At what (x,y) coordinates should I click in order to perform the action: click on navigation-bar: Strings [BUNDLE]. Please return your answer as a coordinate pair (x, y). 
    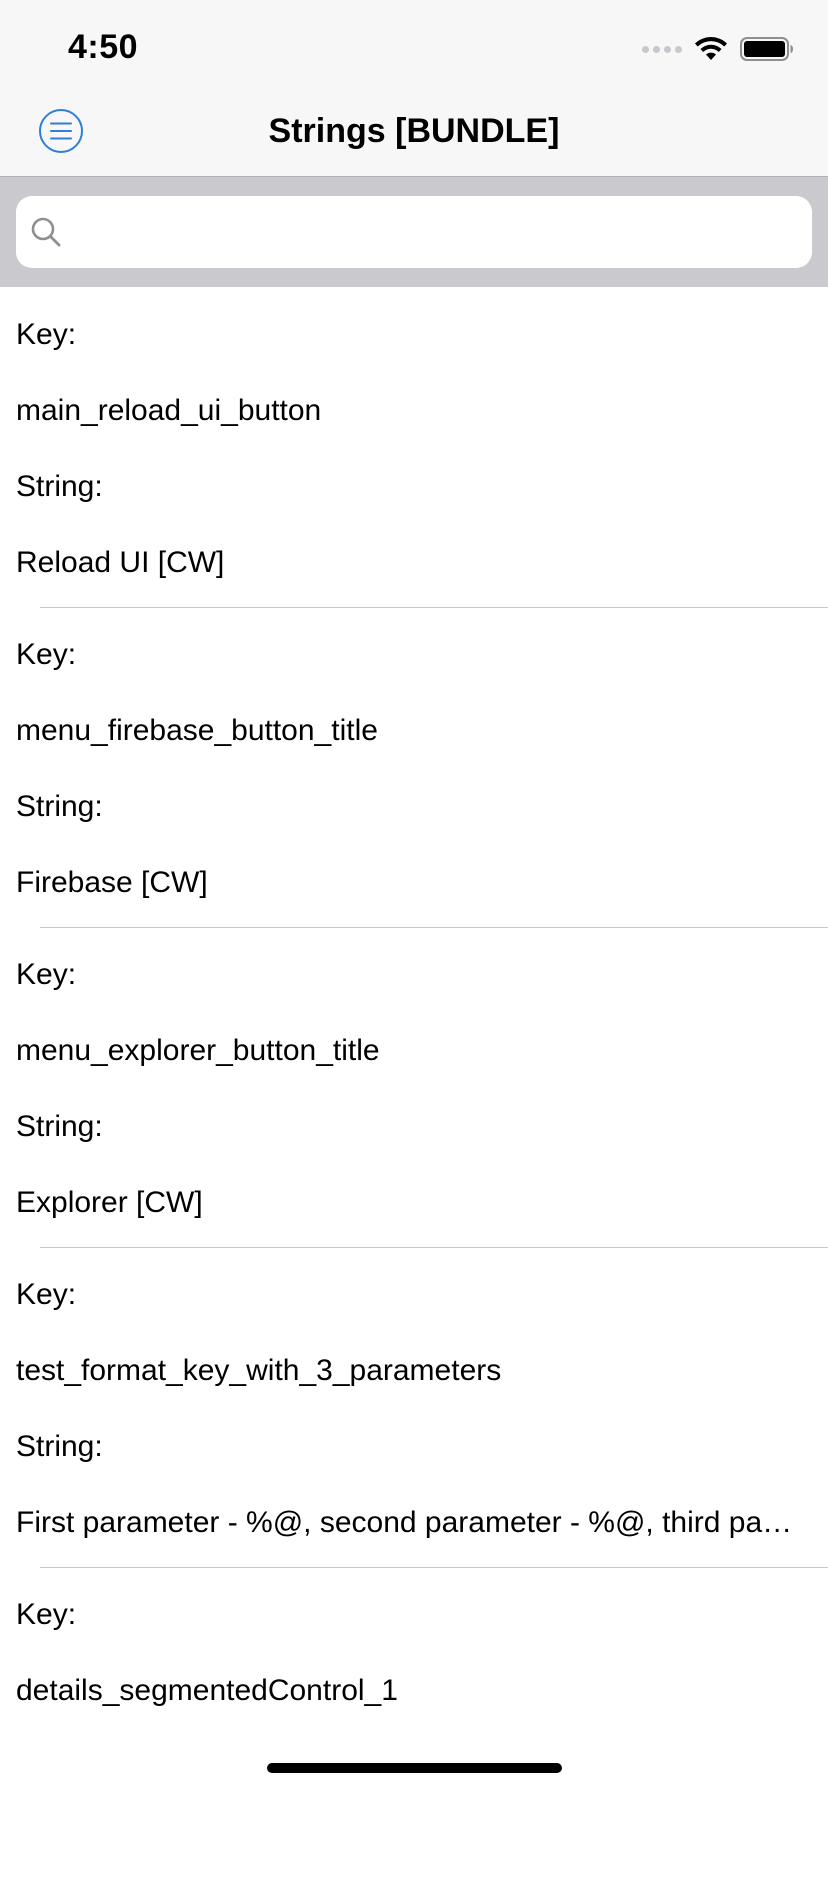
    Looking at the image, I should click on (414, 132).